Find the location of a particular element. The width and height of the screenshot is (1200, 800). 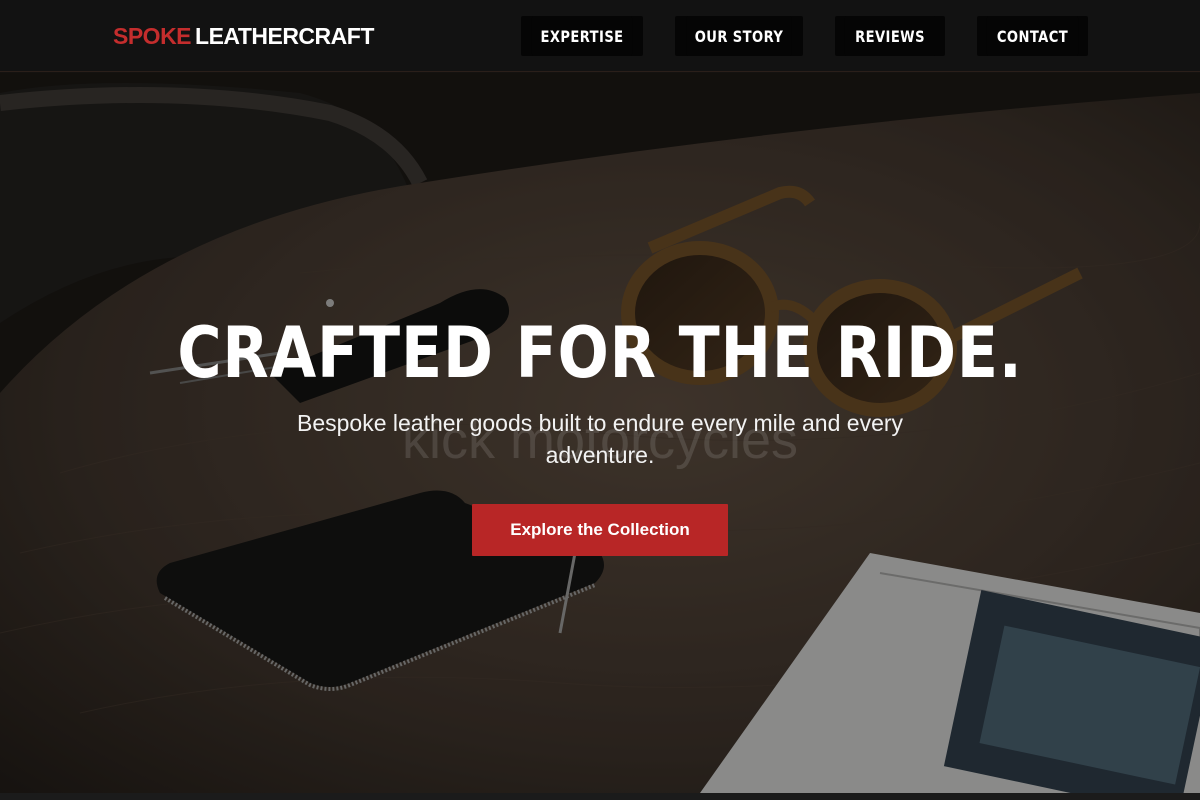

nav-expertise: EXPERTISE is located at coordinates (582, 36).